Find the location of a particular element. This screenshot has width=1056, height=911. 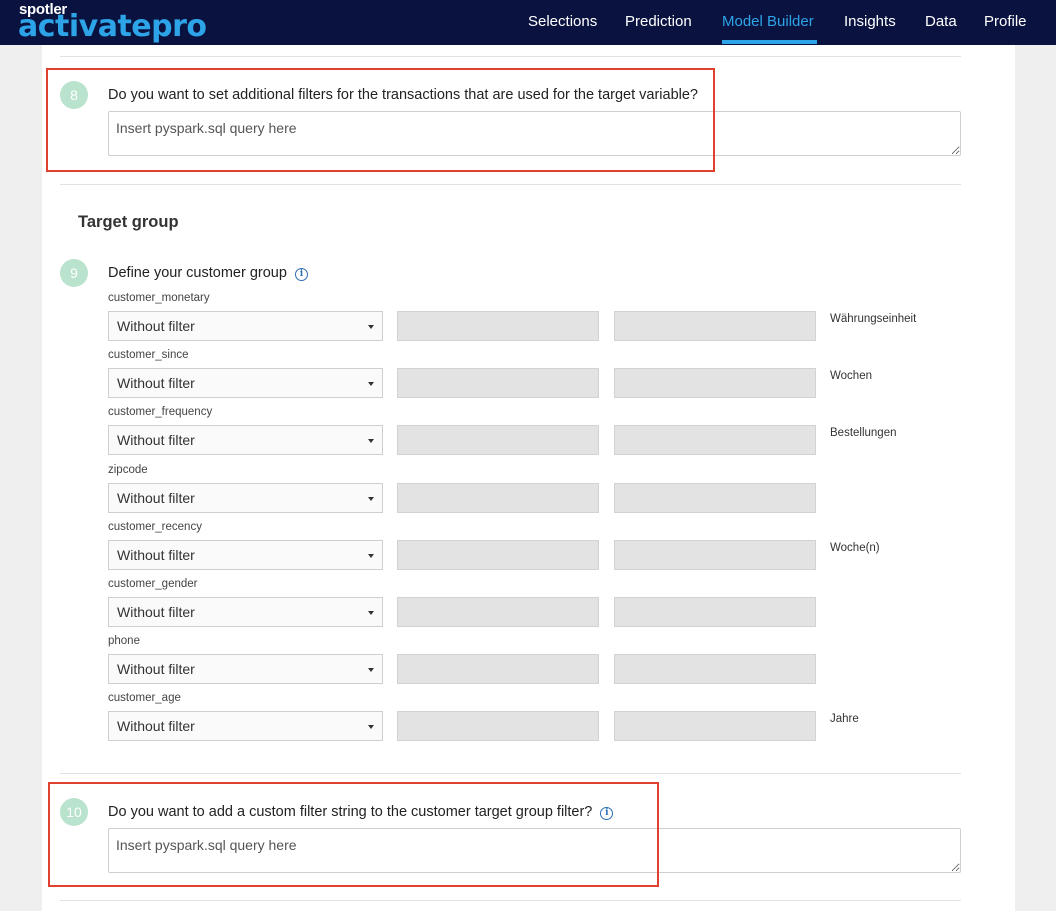

field-label-zipcode: zipcode is located at coordinates (128, 470).